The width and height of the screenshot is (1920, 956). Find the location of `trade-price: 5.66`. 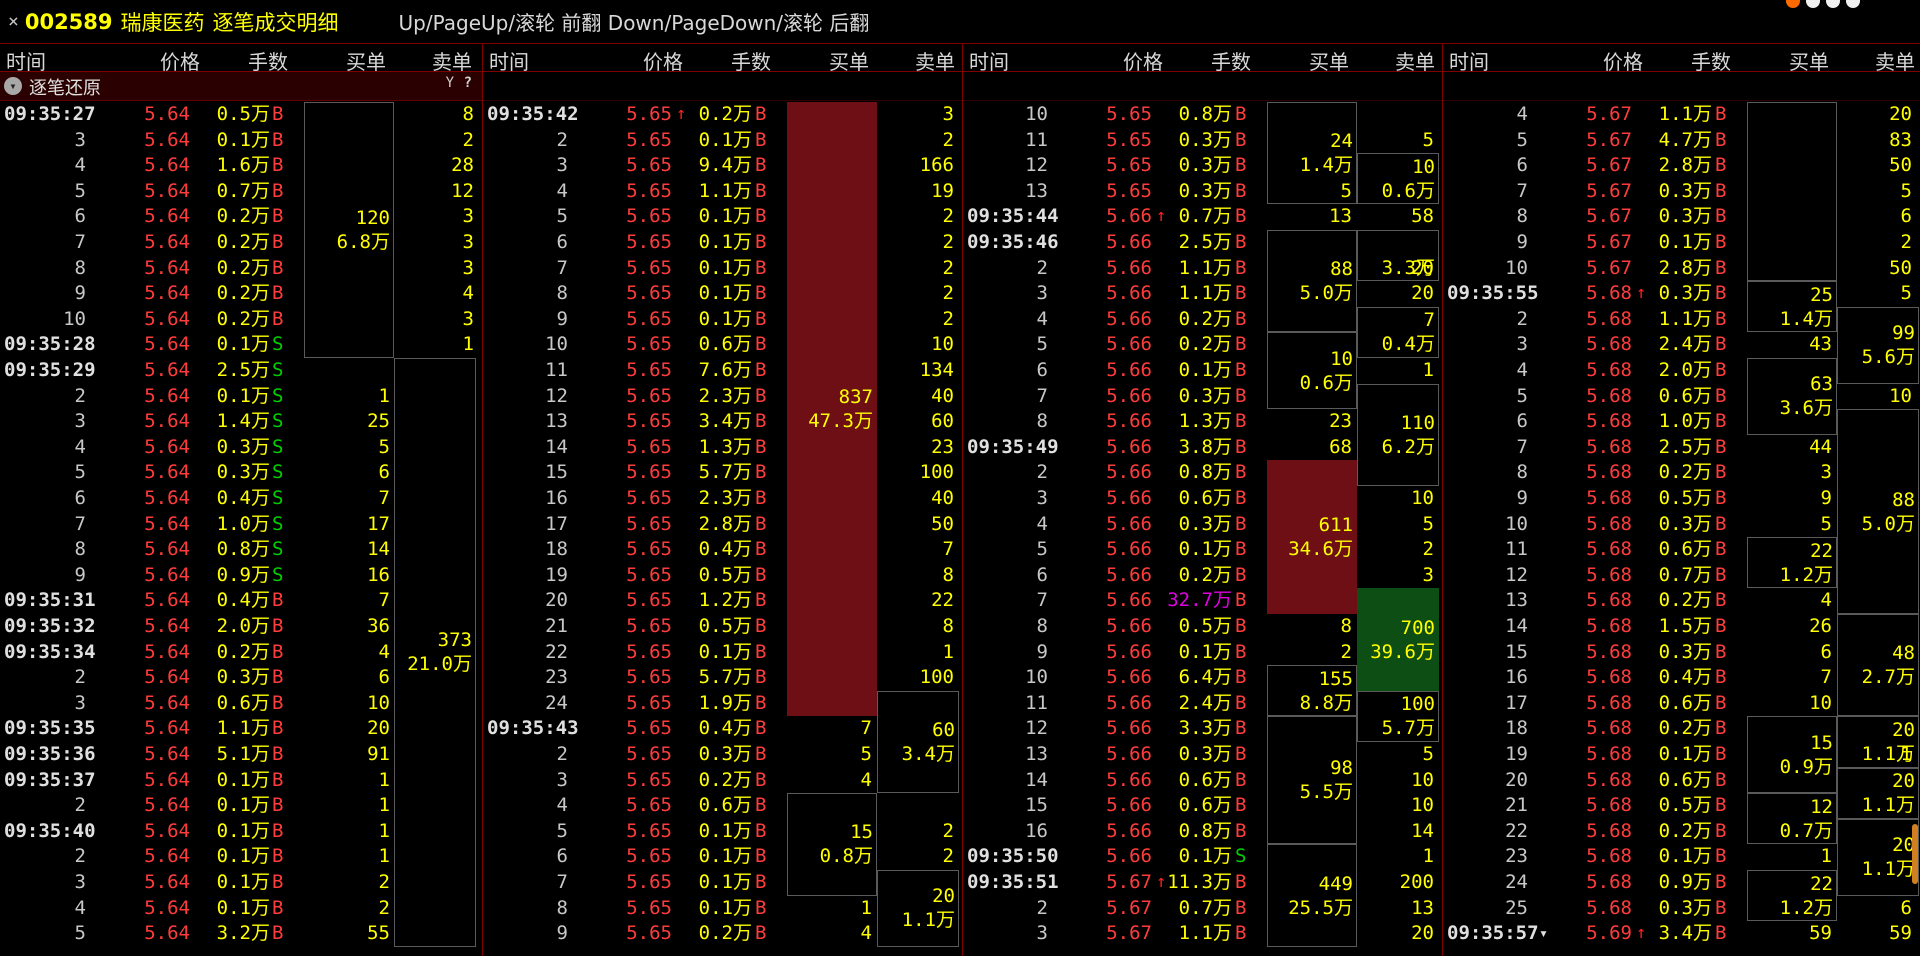

trade-price: 5.66 is located at coordinates (1129, 728).